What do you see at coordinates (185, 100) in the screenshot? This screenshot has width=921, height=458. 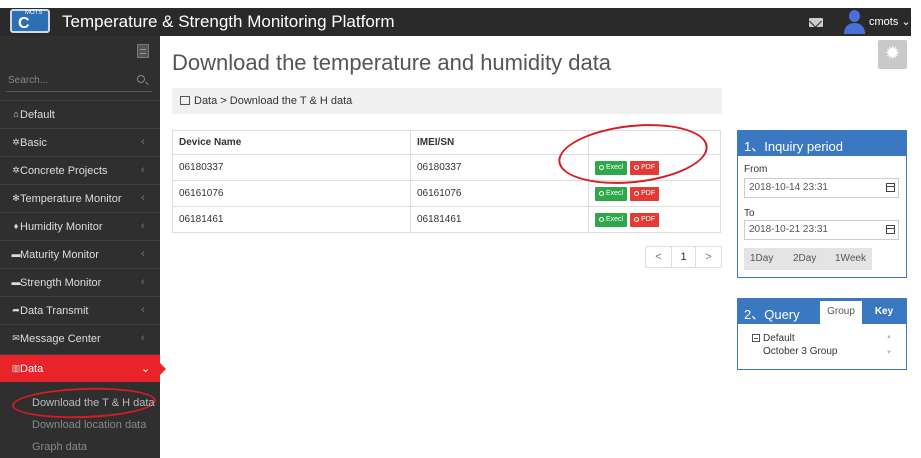 I see `bar-chart-icon` at bounding box center [185, 100].